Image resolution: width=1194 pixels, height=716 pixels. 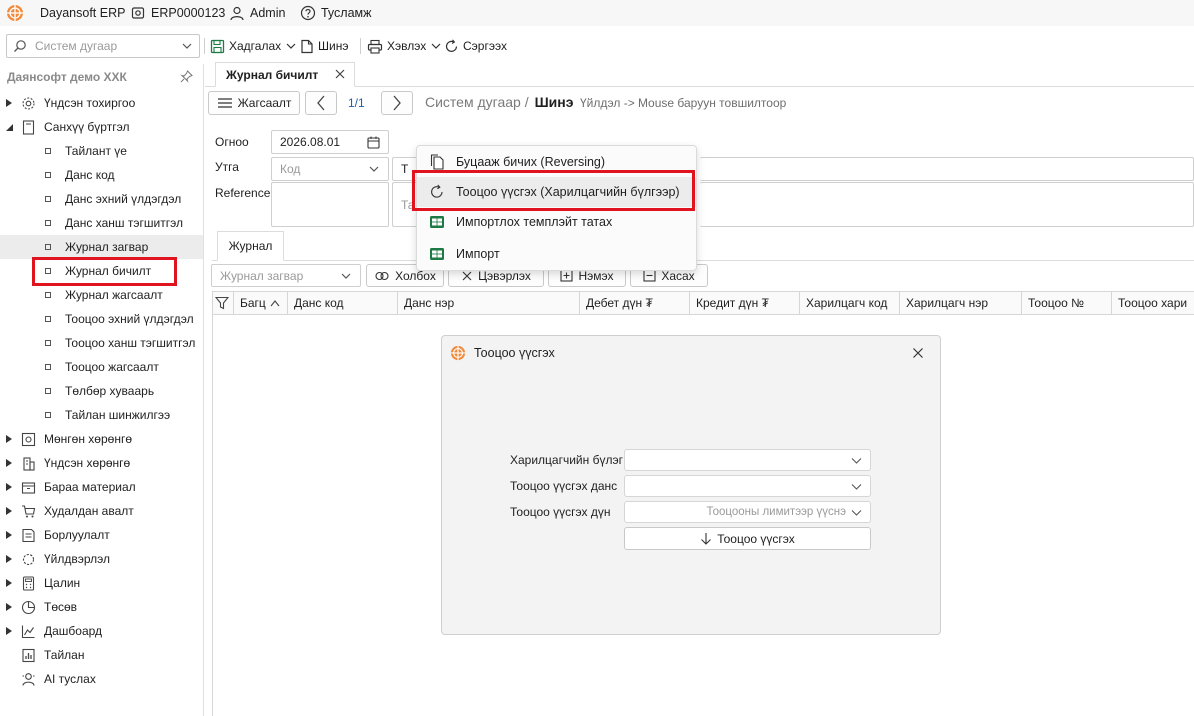 I want to click on column-header-label: Харилцагч нэр, so click(x=947, y=303).